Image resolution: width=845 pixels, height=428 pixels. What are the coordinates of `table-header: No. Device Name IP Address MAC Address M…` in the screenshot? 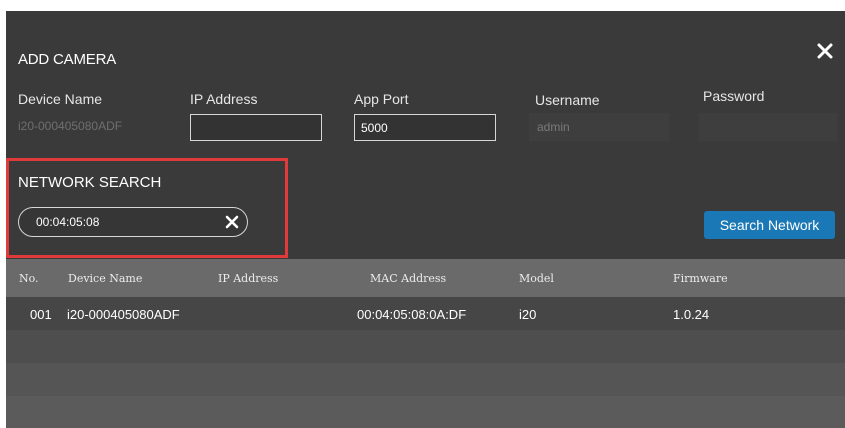 It's located at (425, 278).